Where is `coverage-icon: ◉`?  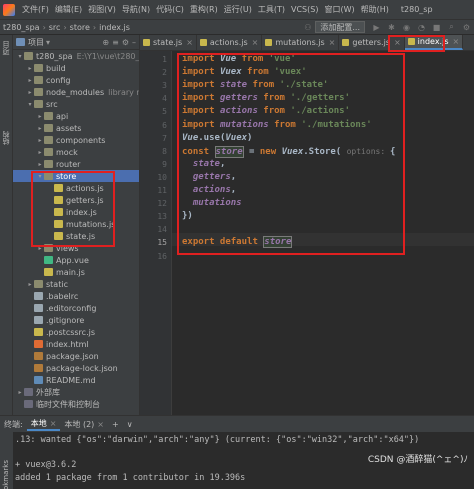
coverage-icon: ◉ is located at coordinates (406, 27).